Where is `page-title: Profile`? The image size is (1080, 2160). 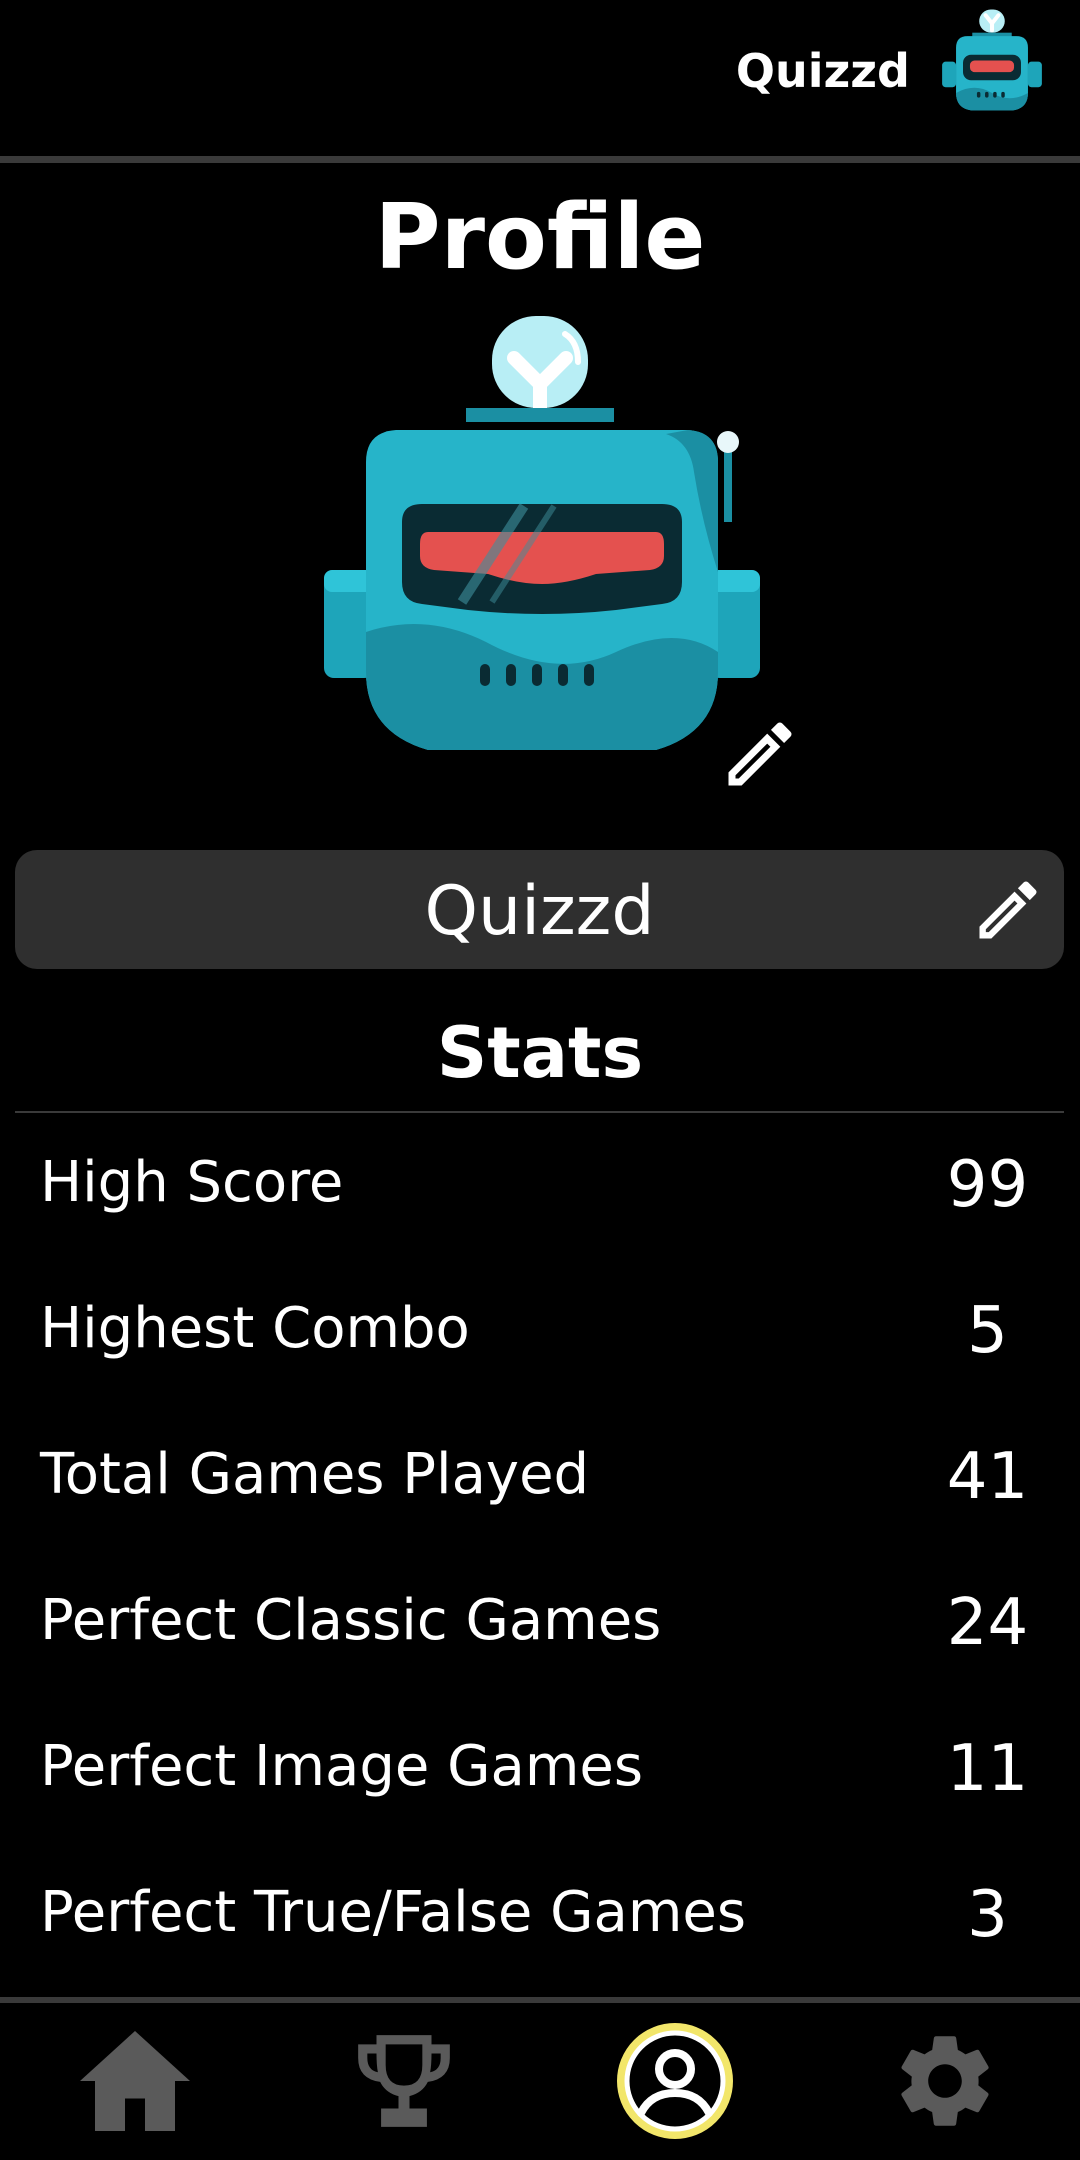
page-title: Profile is located at coordinates (540, 237).